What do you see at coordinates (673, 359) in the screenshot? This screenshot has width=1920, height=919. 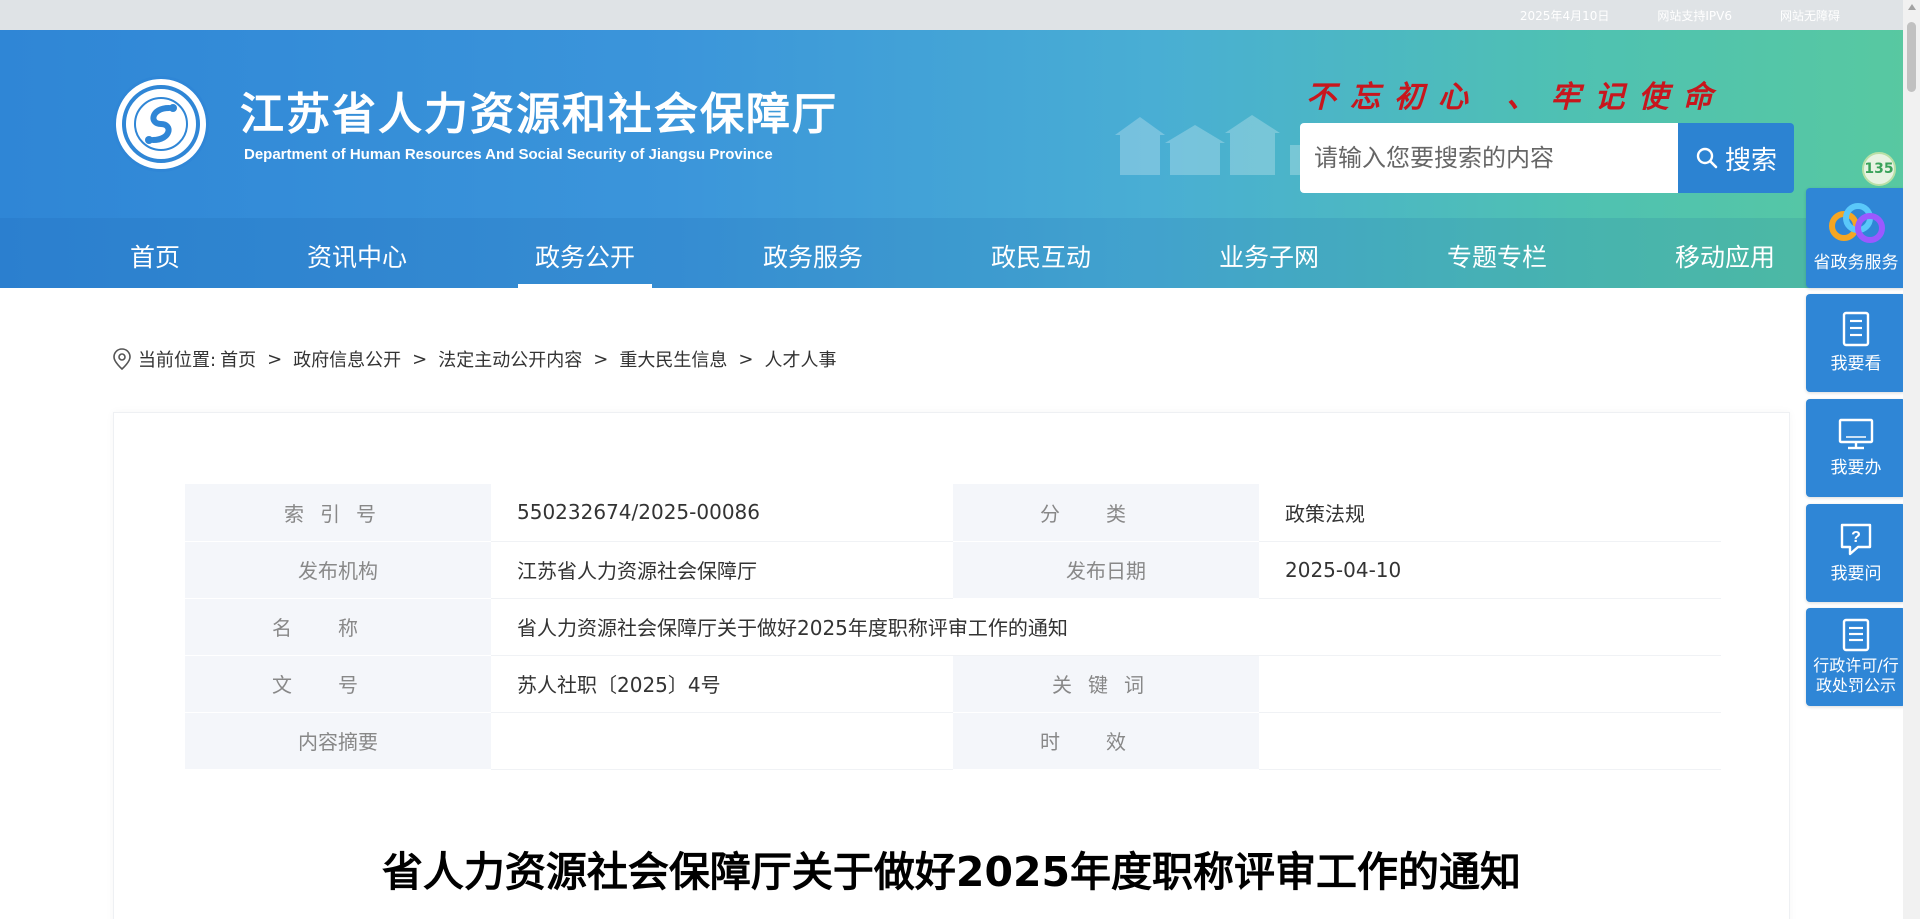 I see `breadcrumb-item-livelihood: 重大民生信息` at bounding box center [673, 359].